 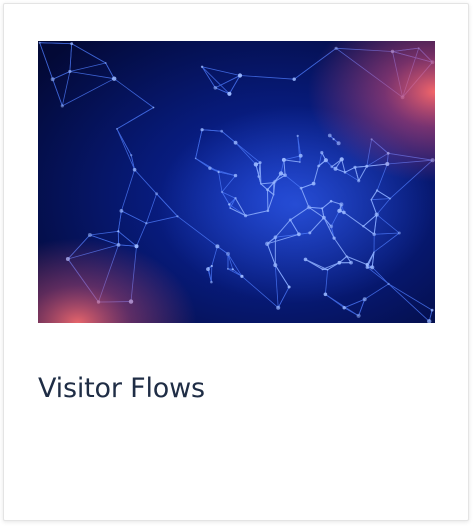 What do you see at coordinates (121, 389) in the screenshot?
I see `card-title: Visitor Flows` at bounding box center [121, 389].